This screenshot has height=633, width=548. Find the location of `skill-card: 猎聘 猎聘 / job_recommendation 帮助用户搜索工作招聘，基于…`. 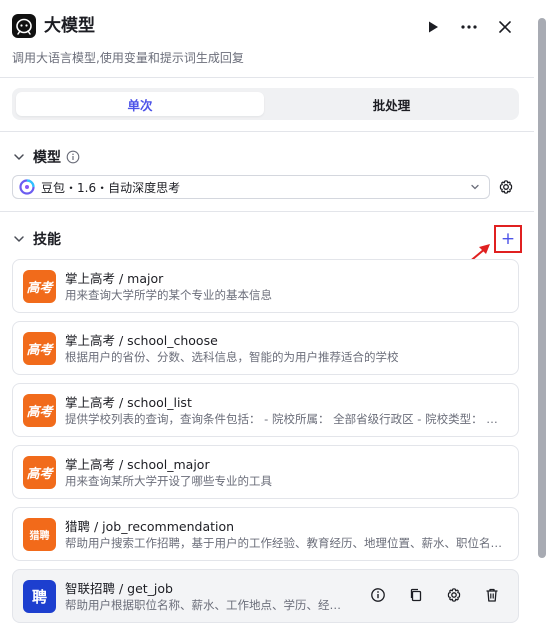

skill-card: 猎聘 猎聘 / job_recommendation 帮助用户搜索工作招聘，基于… is located at coordinates (265, 534).